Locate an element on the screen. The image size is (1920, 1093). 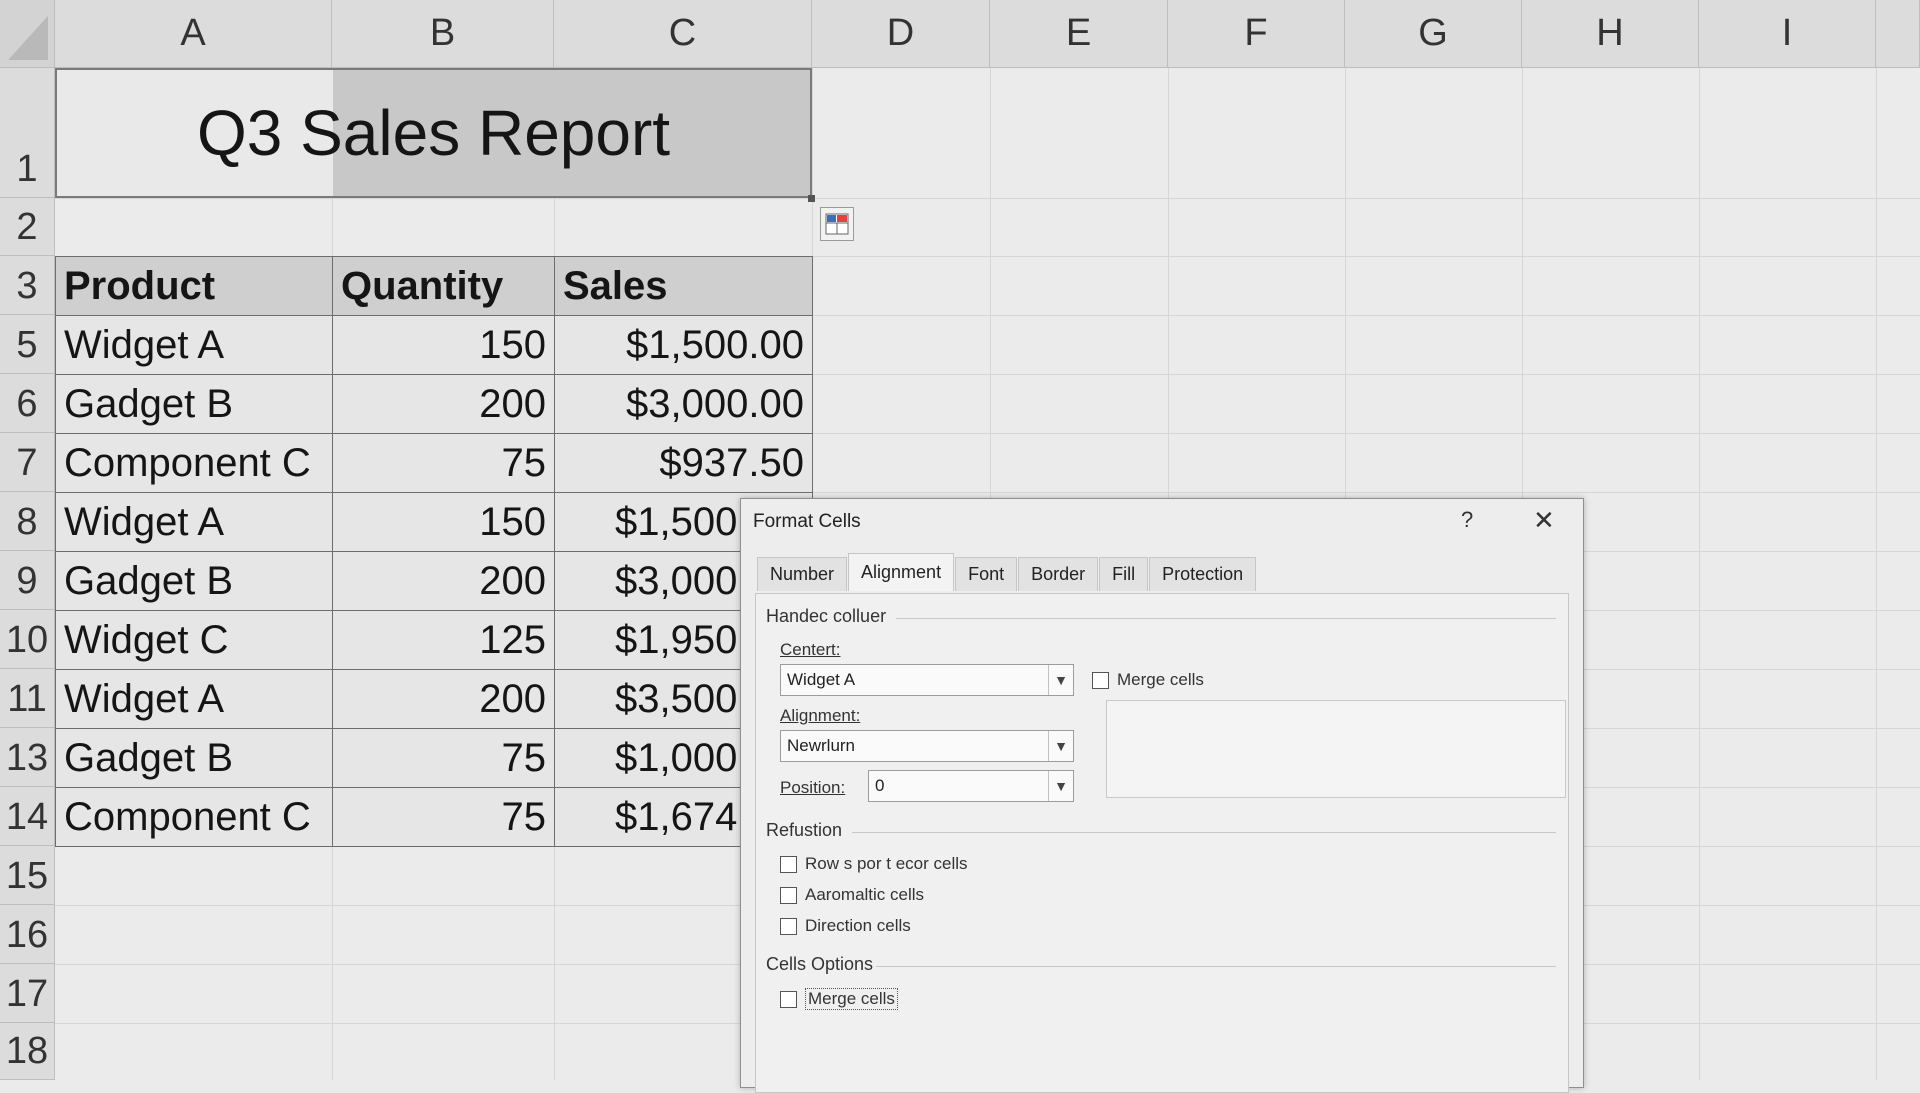
select-all-corner is located at coordinates (27, 34).